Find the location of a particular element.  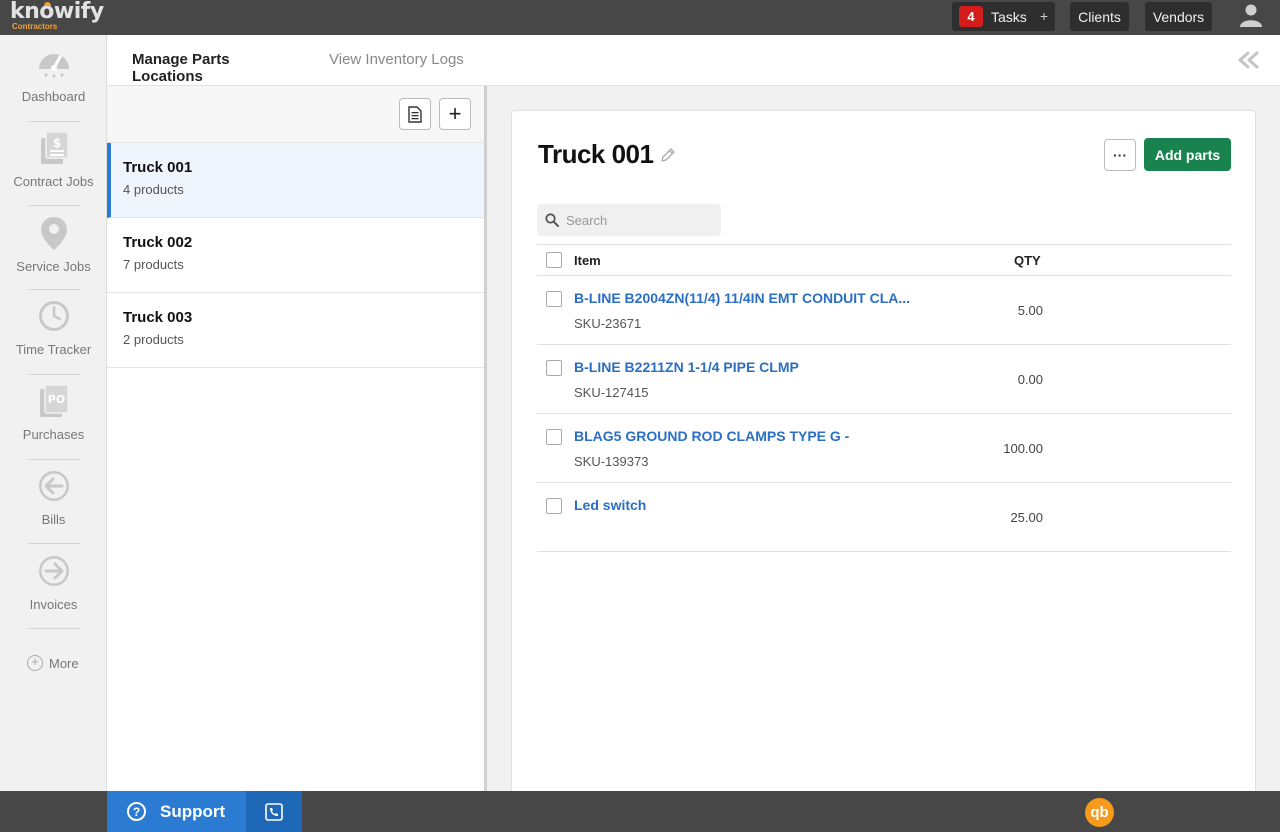

tasks-label: Tasks is located at coordinates (1009, 16).